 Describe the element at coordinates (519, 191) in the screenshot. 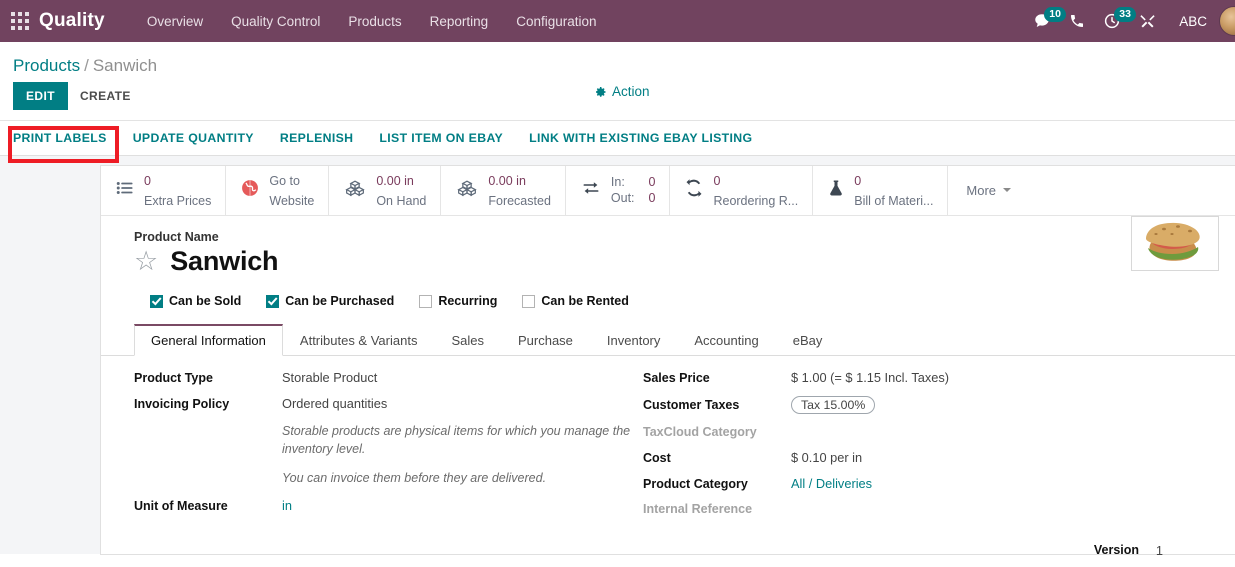

I see `stat-text: 0.00 in Forecasted` at that location.